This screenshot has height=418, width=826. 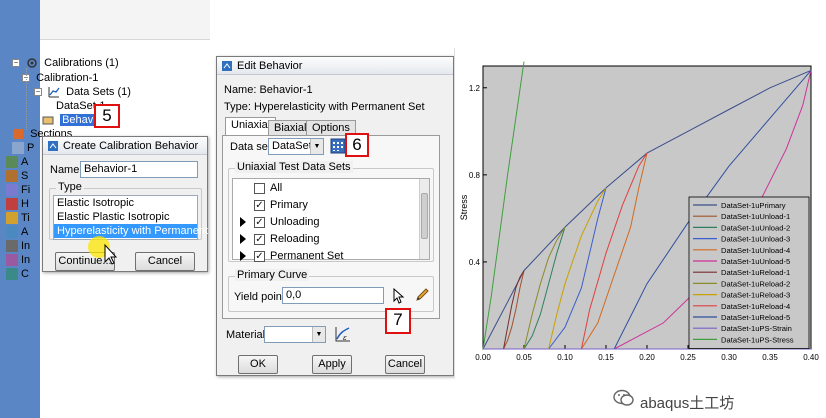 I want to click on tree-item-datasets: − Data Sets (1), so click(x=82, y=92).